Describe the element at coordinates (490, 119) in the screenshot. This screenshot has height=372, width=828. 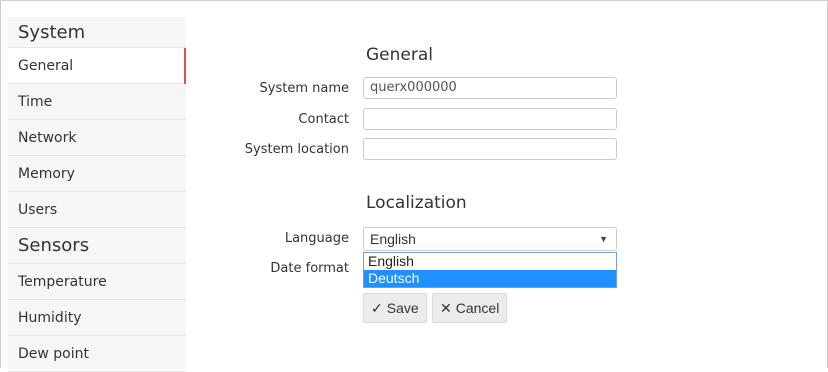
I see `contact-input` at that location.